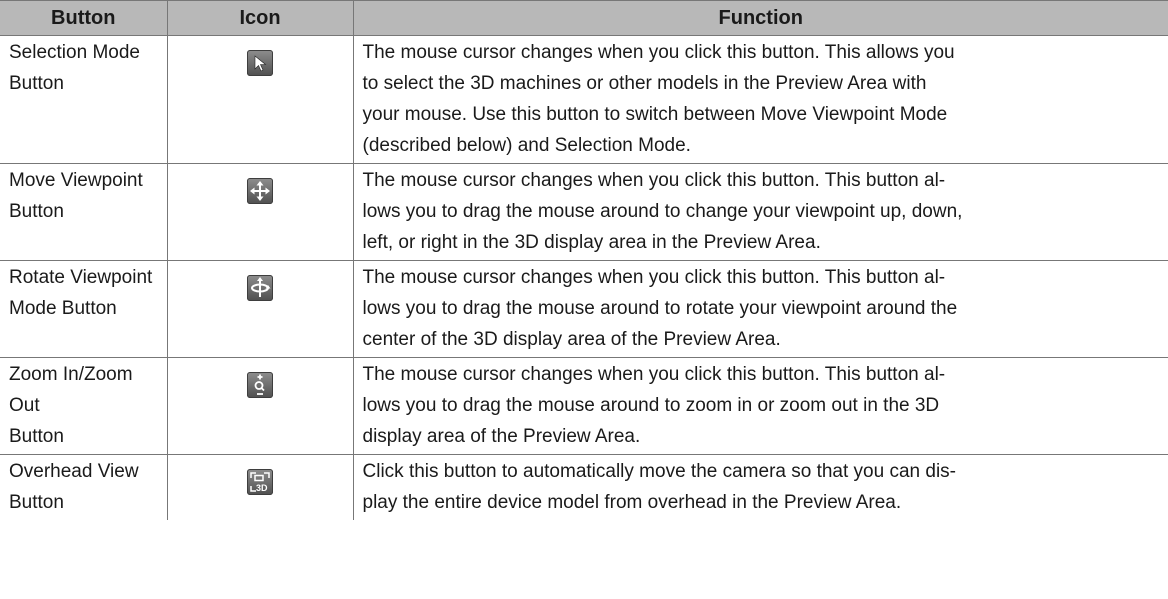 The image size is (1168, 599). What do you see at coordinates (71, 390) in the screenshot?
I see `button-name-line: Zoom In/Zoom Out` at bounding box center [71, 390].